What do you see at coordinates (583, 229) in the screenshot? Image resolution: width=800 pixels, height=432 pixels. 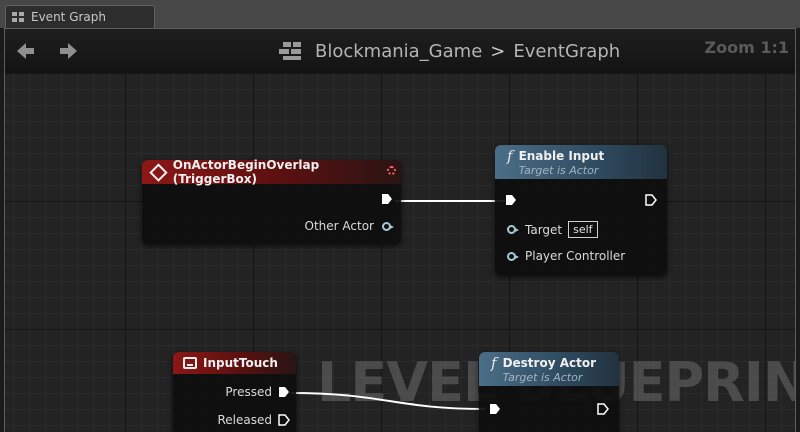 I see `target-default-value: self` at bounding box center [583, 229].